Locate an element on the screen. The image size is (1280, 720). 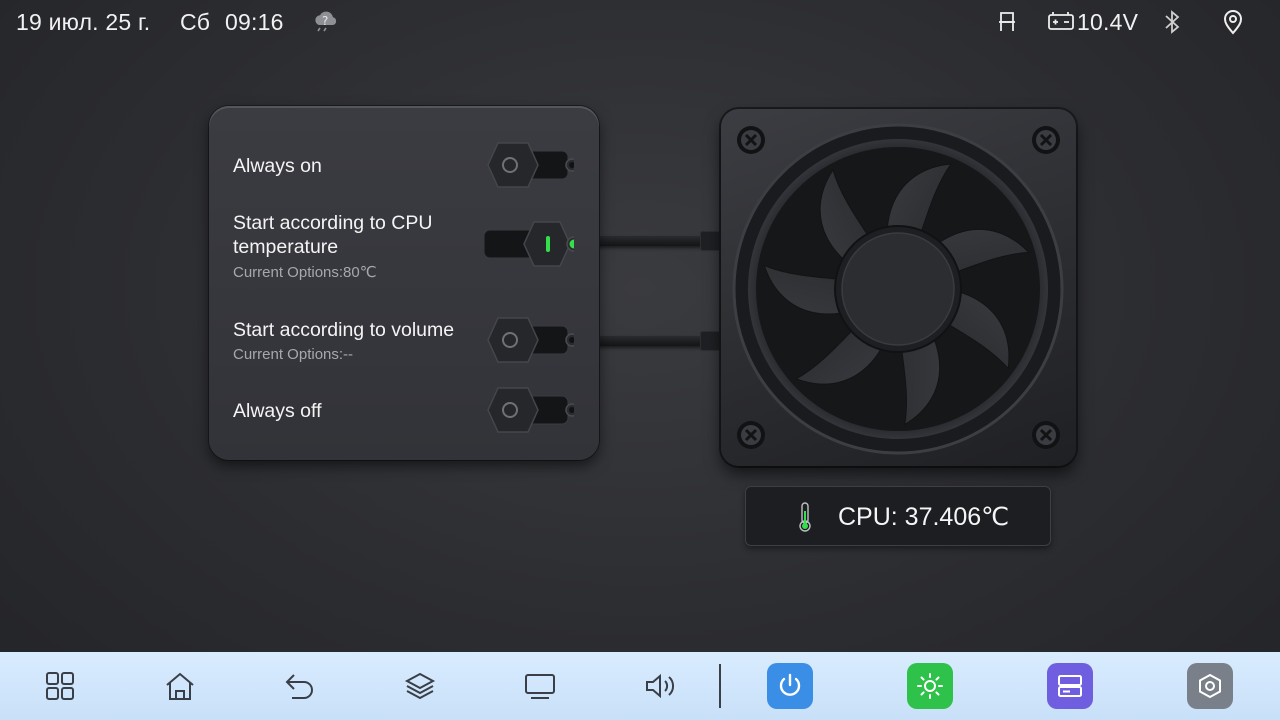
screen-icon is located at coordinates (540, 686).